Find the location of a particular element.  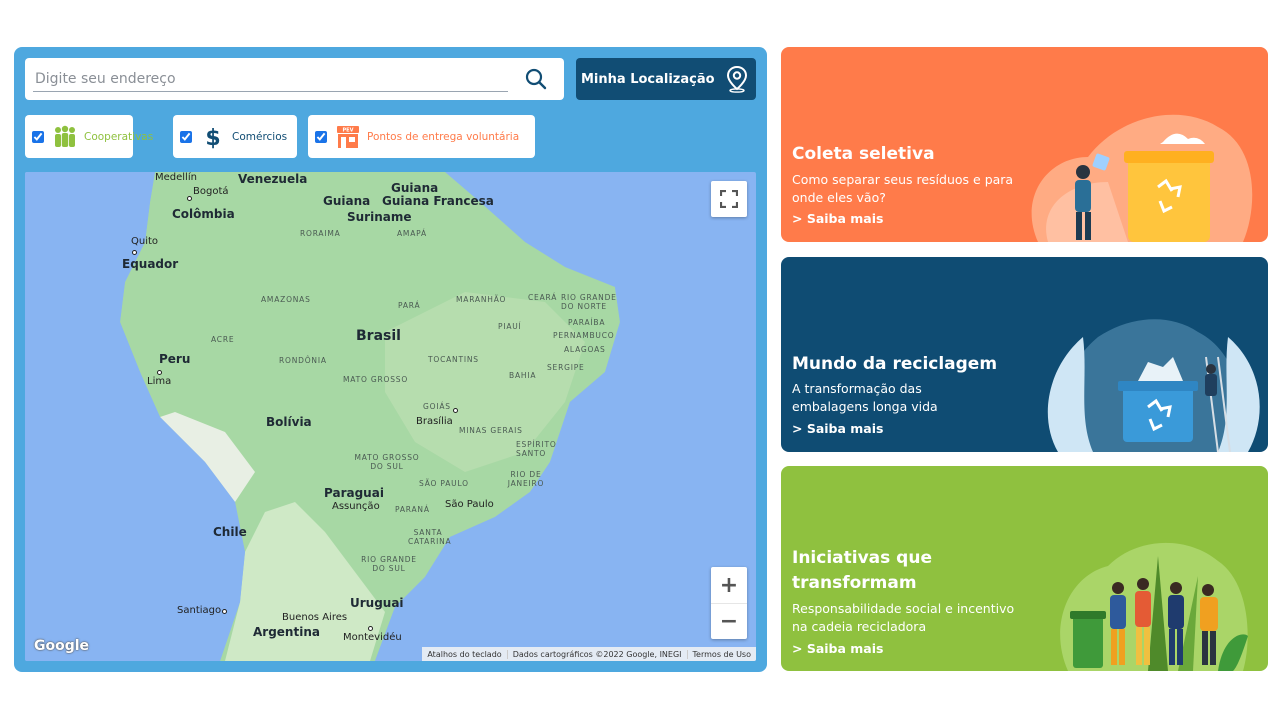

card-iniciativas-title-2: transformam is located at coordinates (854, 583).